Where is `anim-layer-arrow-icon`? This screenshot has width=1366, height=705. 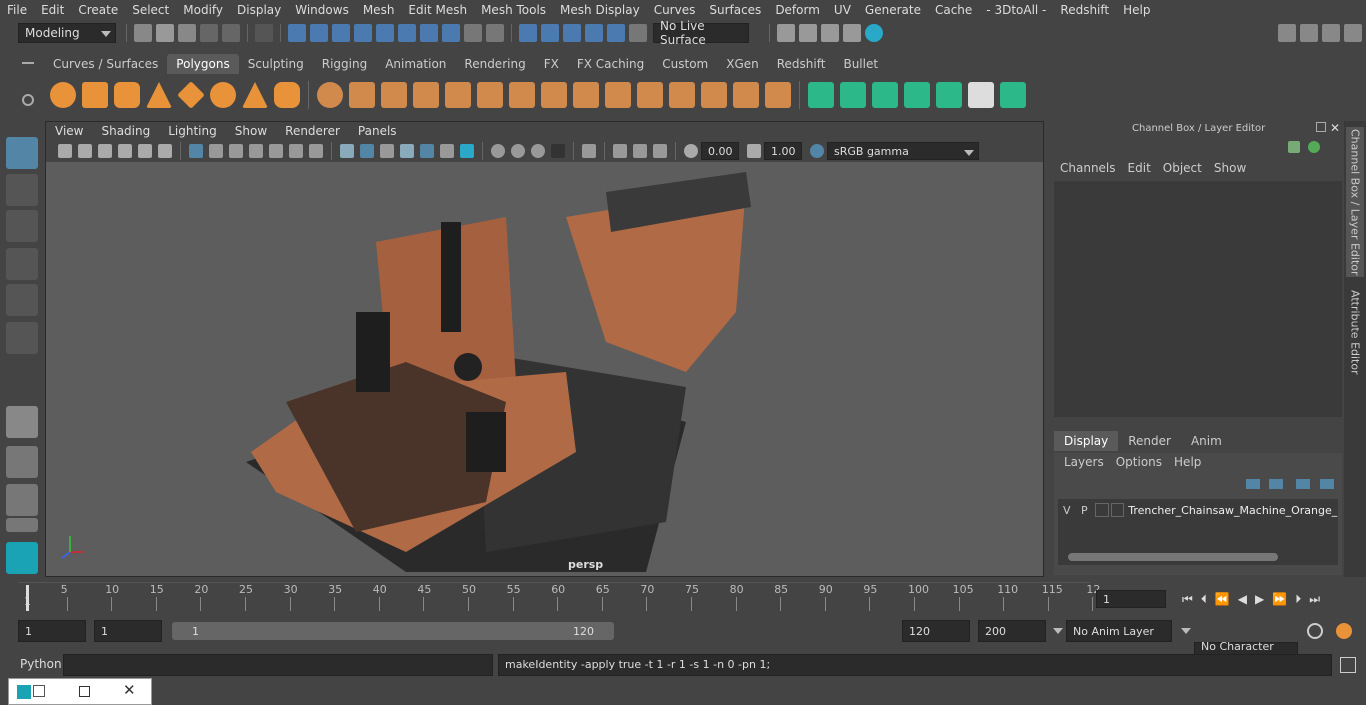 anim-layer-arrow-icon is located at coordinates (1058, 631).